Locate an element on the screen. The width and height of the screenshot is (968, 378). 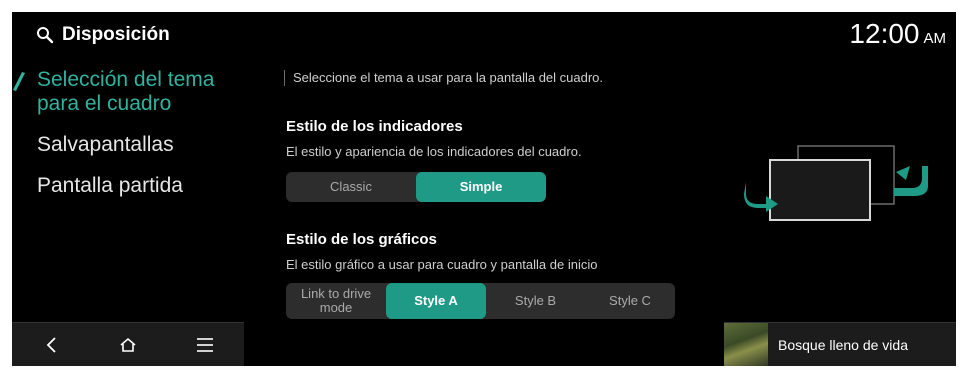
sidebar-item-label-line1: Selección del tema is located at coordinates (126, 79).